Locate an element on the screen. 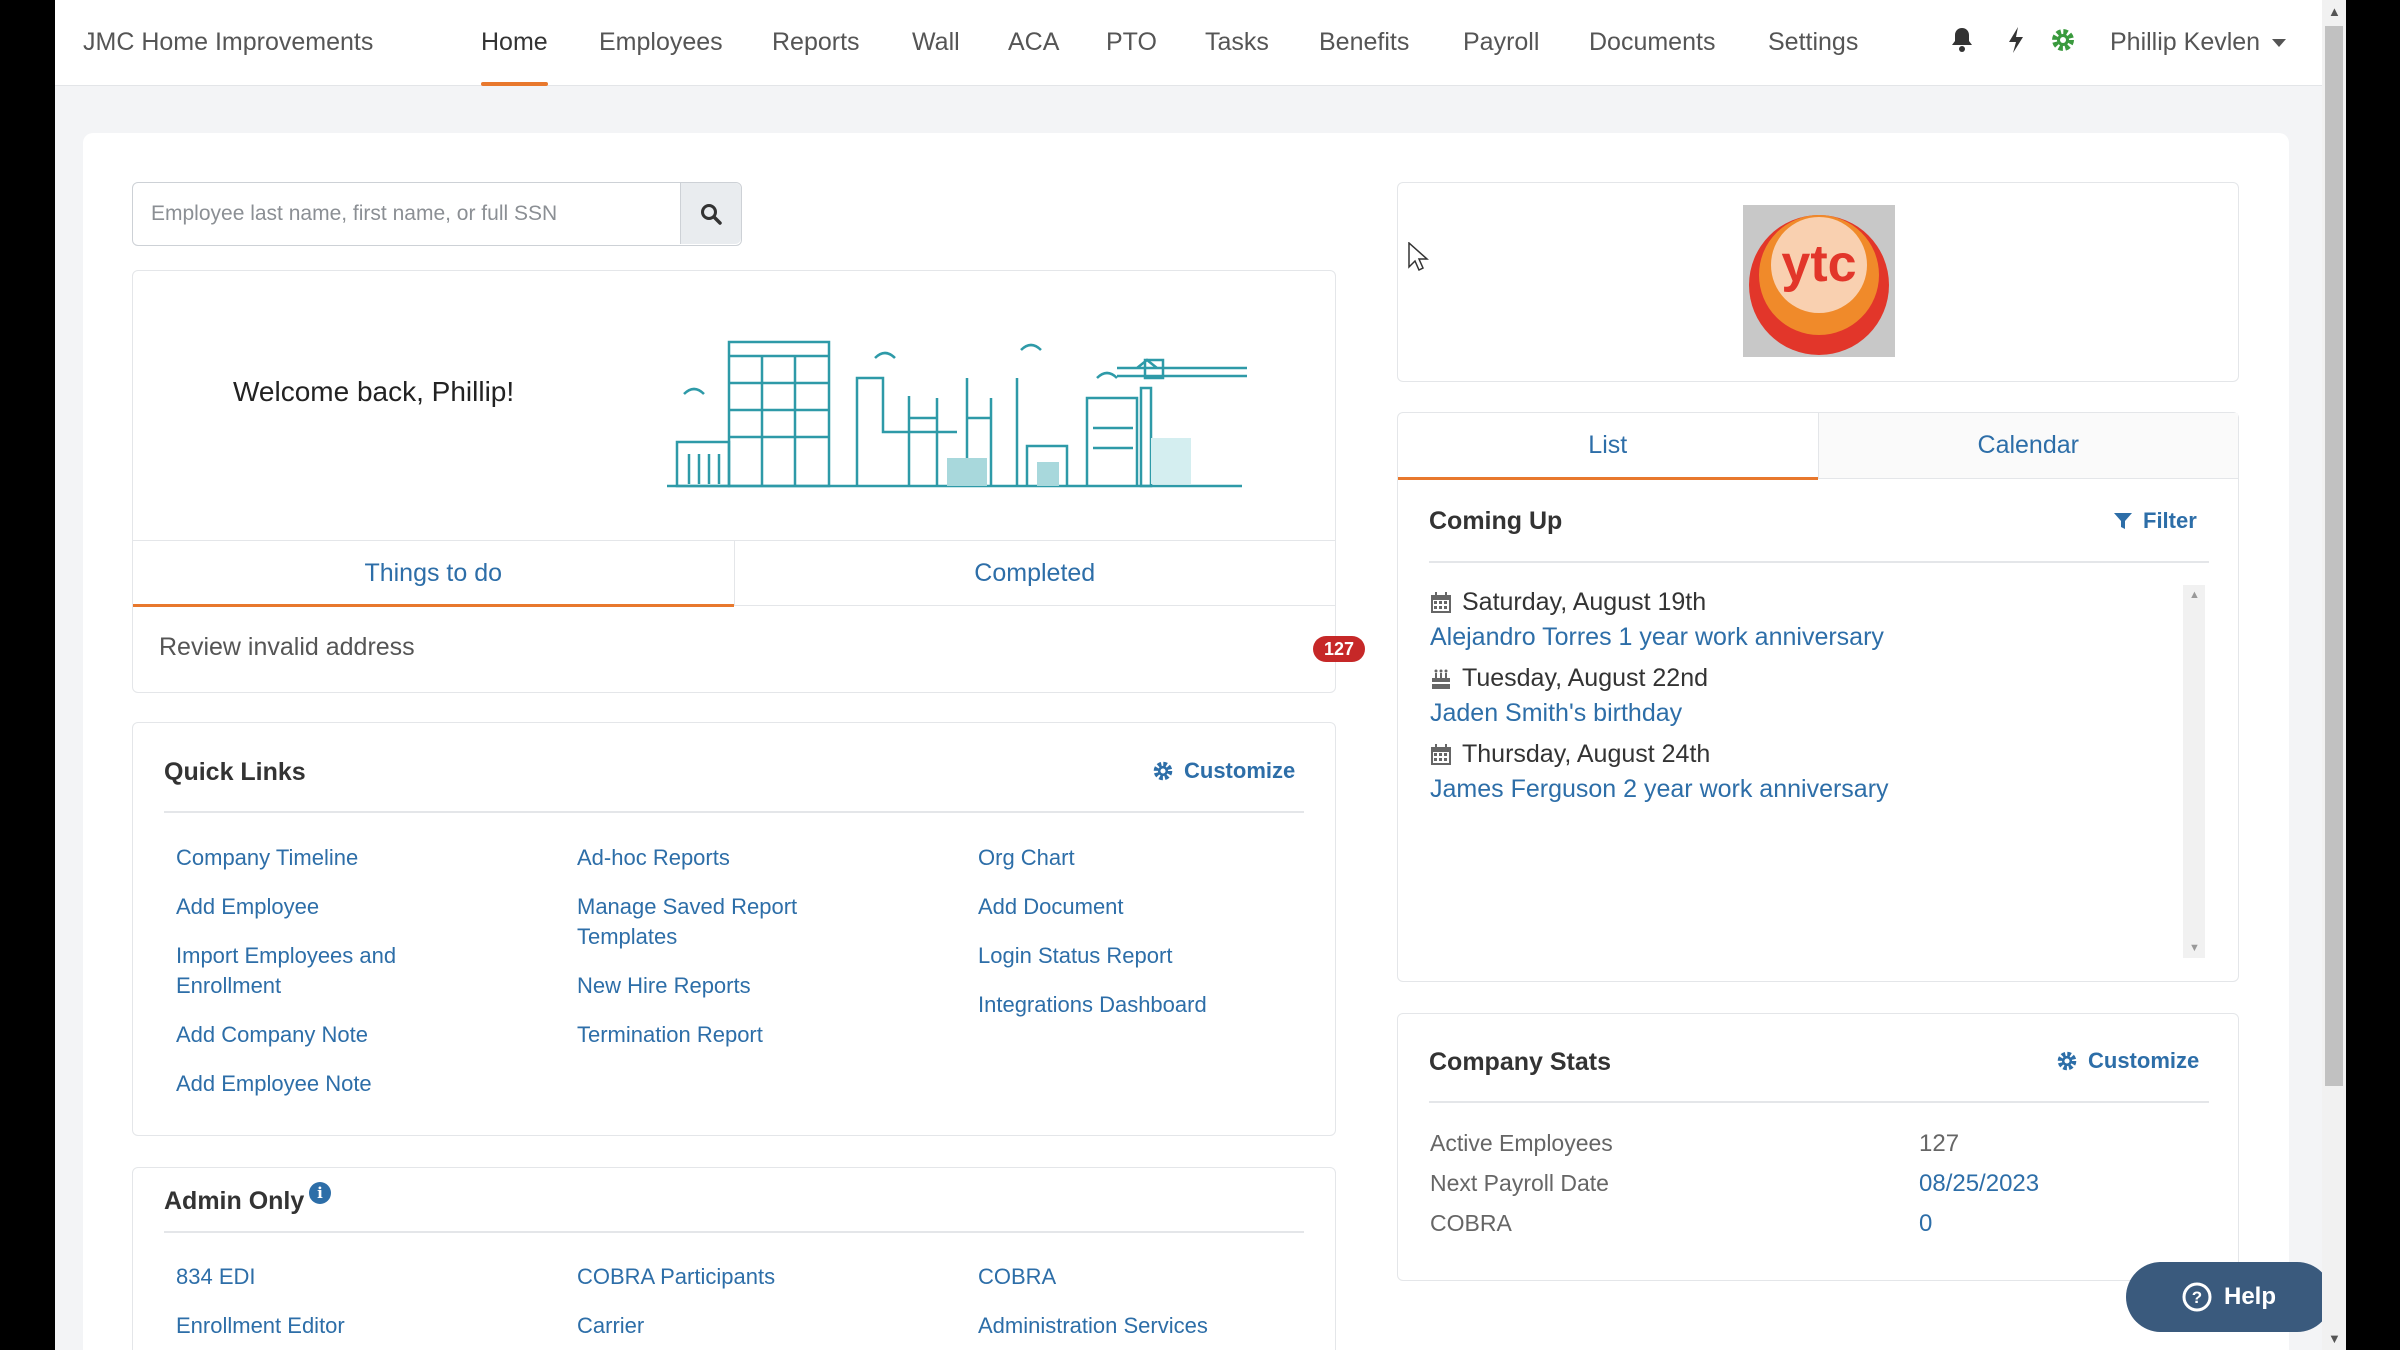 This screenshot has height=1350, width=2400. link-add-document: Add Document is located at coordinates (1051, 907).